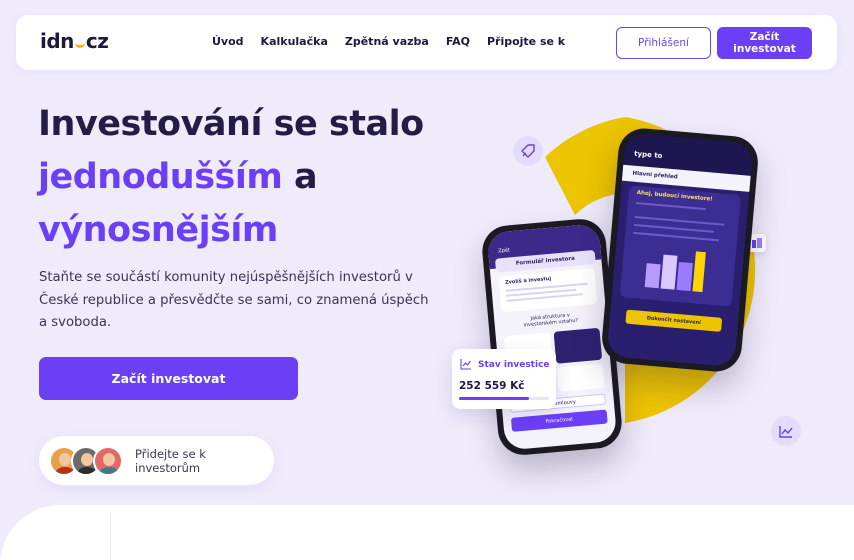 This screenshot has width=854, height=560. Describe the element at coordinates (551, 320) in the screenshot. I see `phone-back-question: Jaká struktura v investorském vztahu?` at that location.